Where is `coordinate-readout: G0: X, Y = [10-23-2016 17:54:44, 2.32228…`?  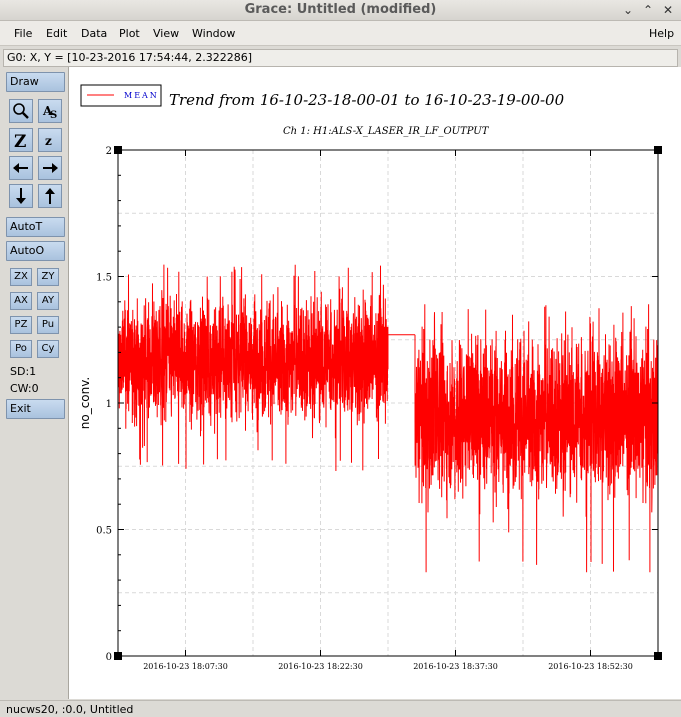 coordinate-readout: G0: X, Y = [10-23-2016 17:54:44, 2.32228… is located at coordinates (340, 58).